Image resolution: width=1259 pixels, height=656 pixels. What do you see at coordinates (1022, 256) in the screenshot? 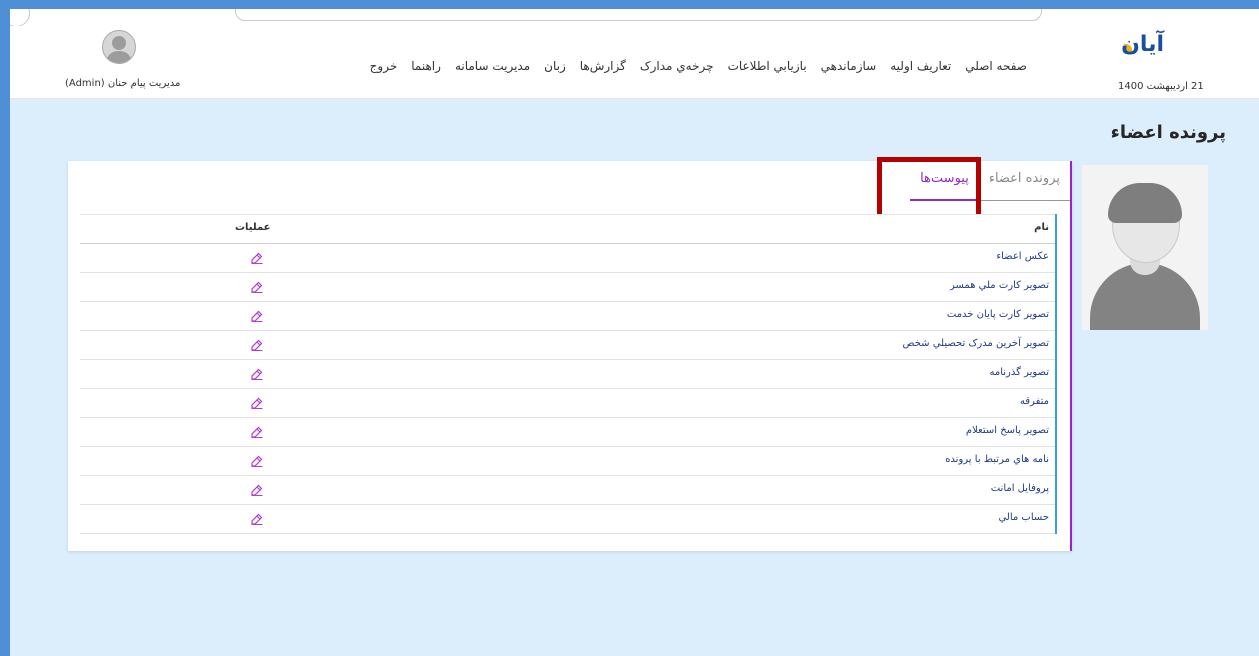
I see `attachment-name-link: عكس اعضاء` at bounding box center [1022, 256].